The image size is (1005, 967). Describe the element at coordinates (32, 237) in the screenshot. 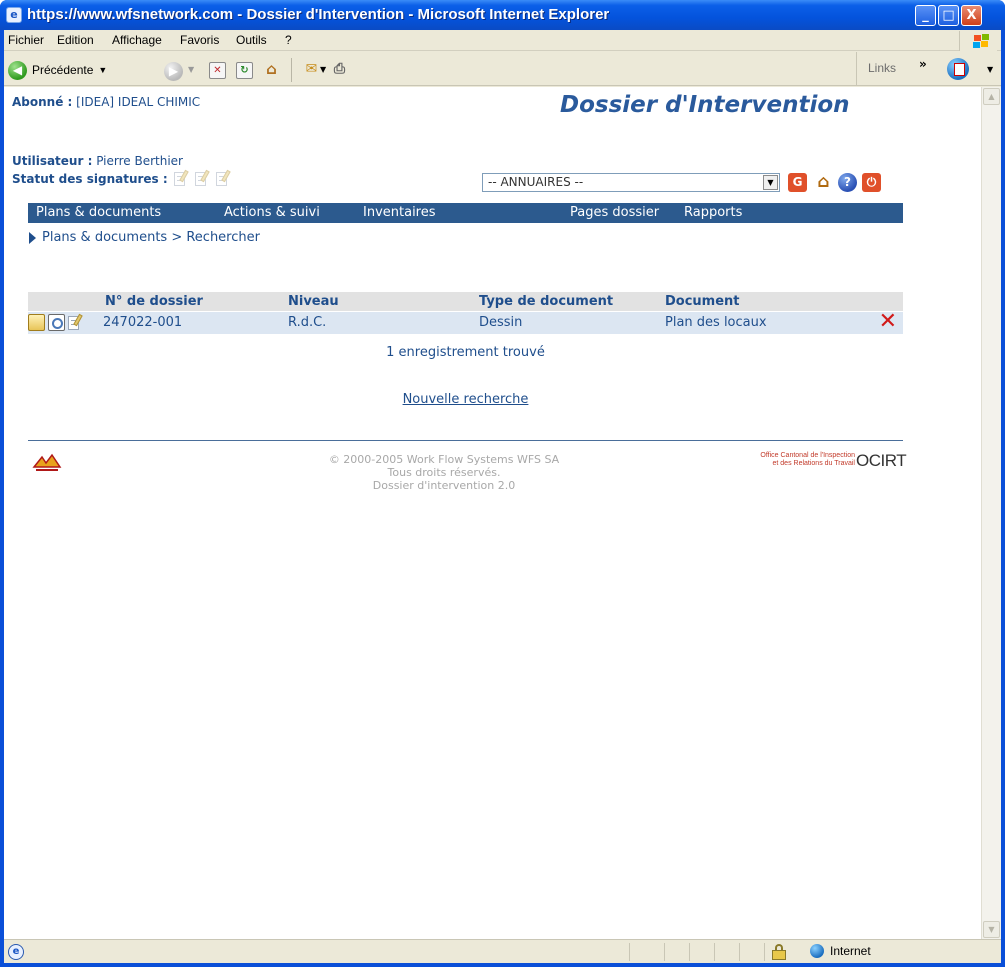

I see `breadcrumb-arrow-icon` at that location.